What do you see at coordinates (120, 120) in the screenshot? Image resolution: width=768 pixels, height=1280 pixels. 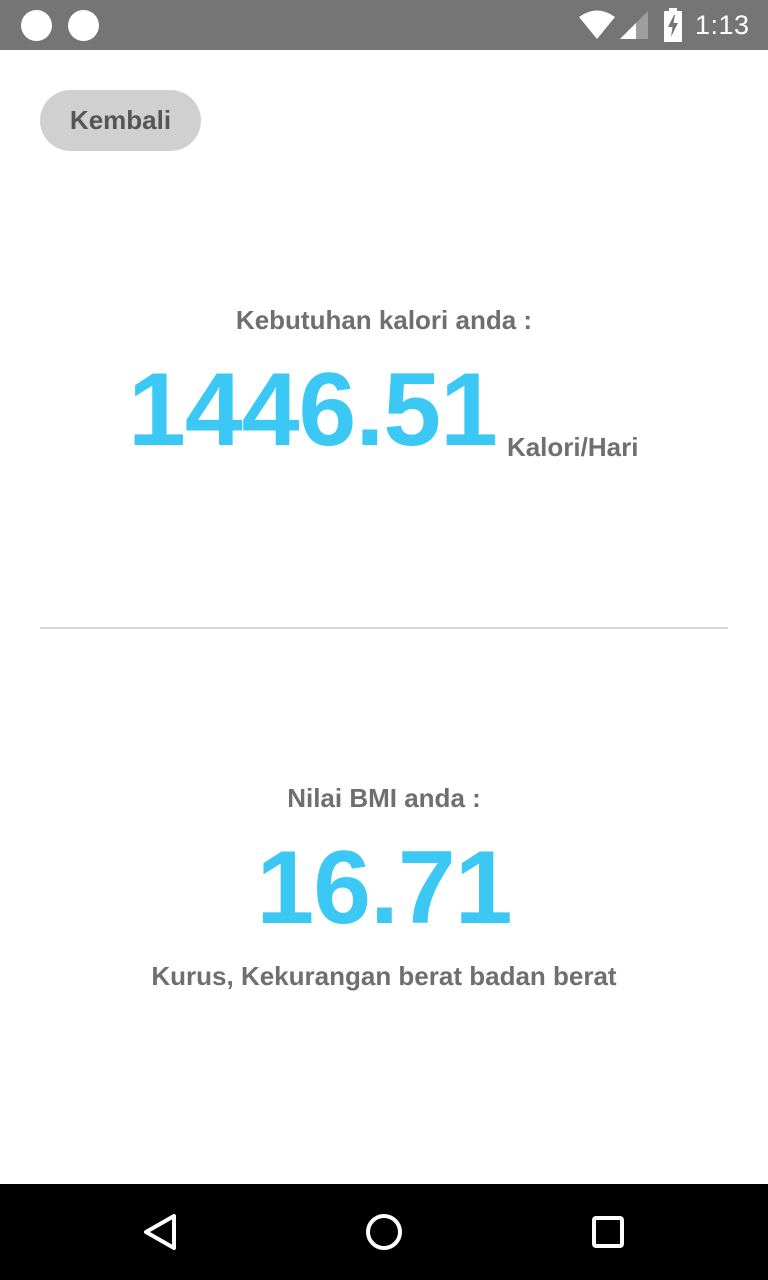 I see `back-button: Kembali` at bounding box center [120, 120].